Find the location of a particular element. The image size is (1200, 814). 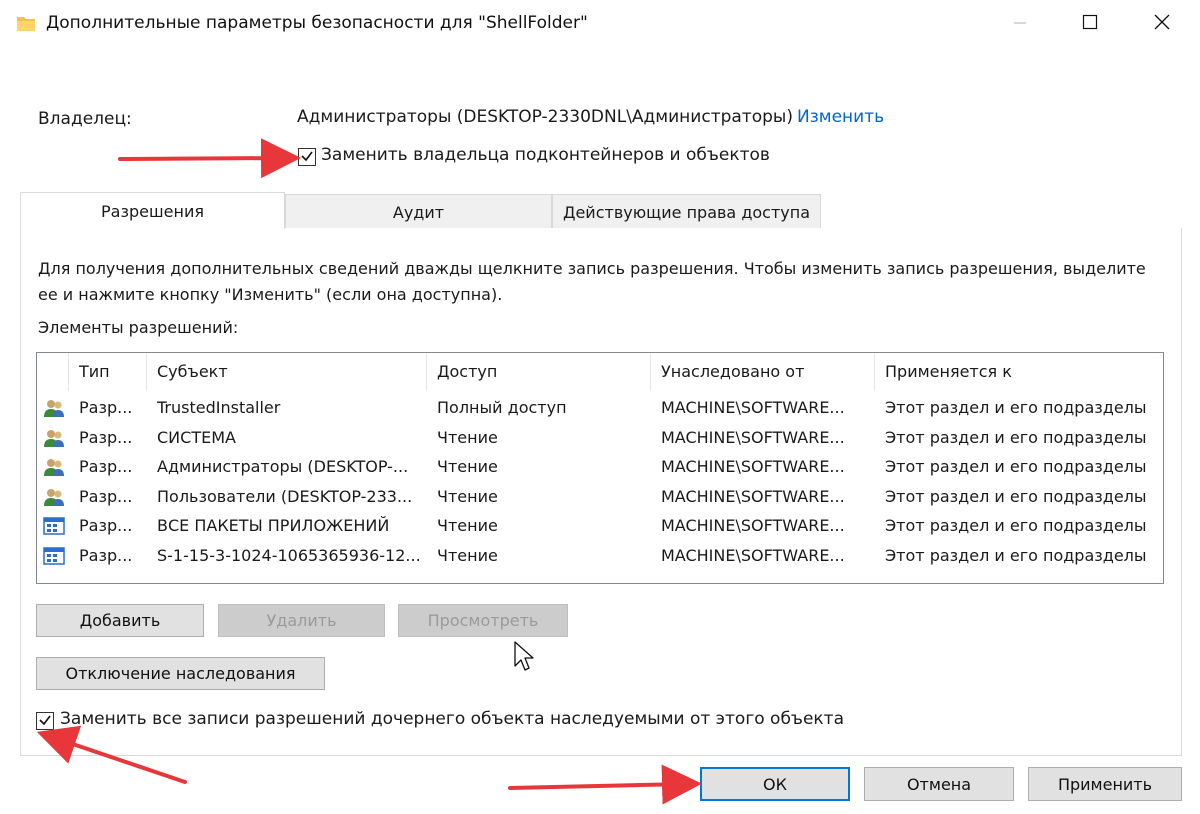

minimize-button is located at coordinates (1020, 24).